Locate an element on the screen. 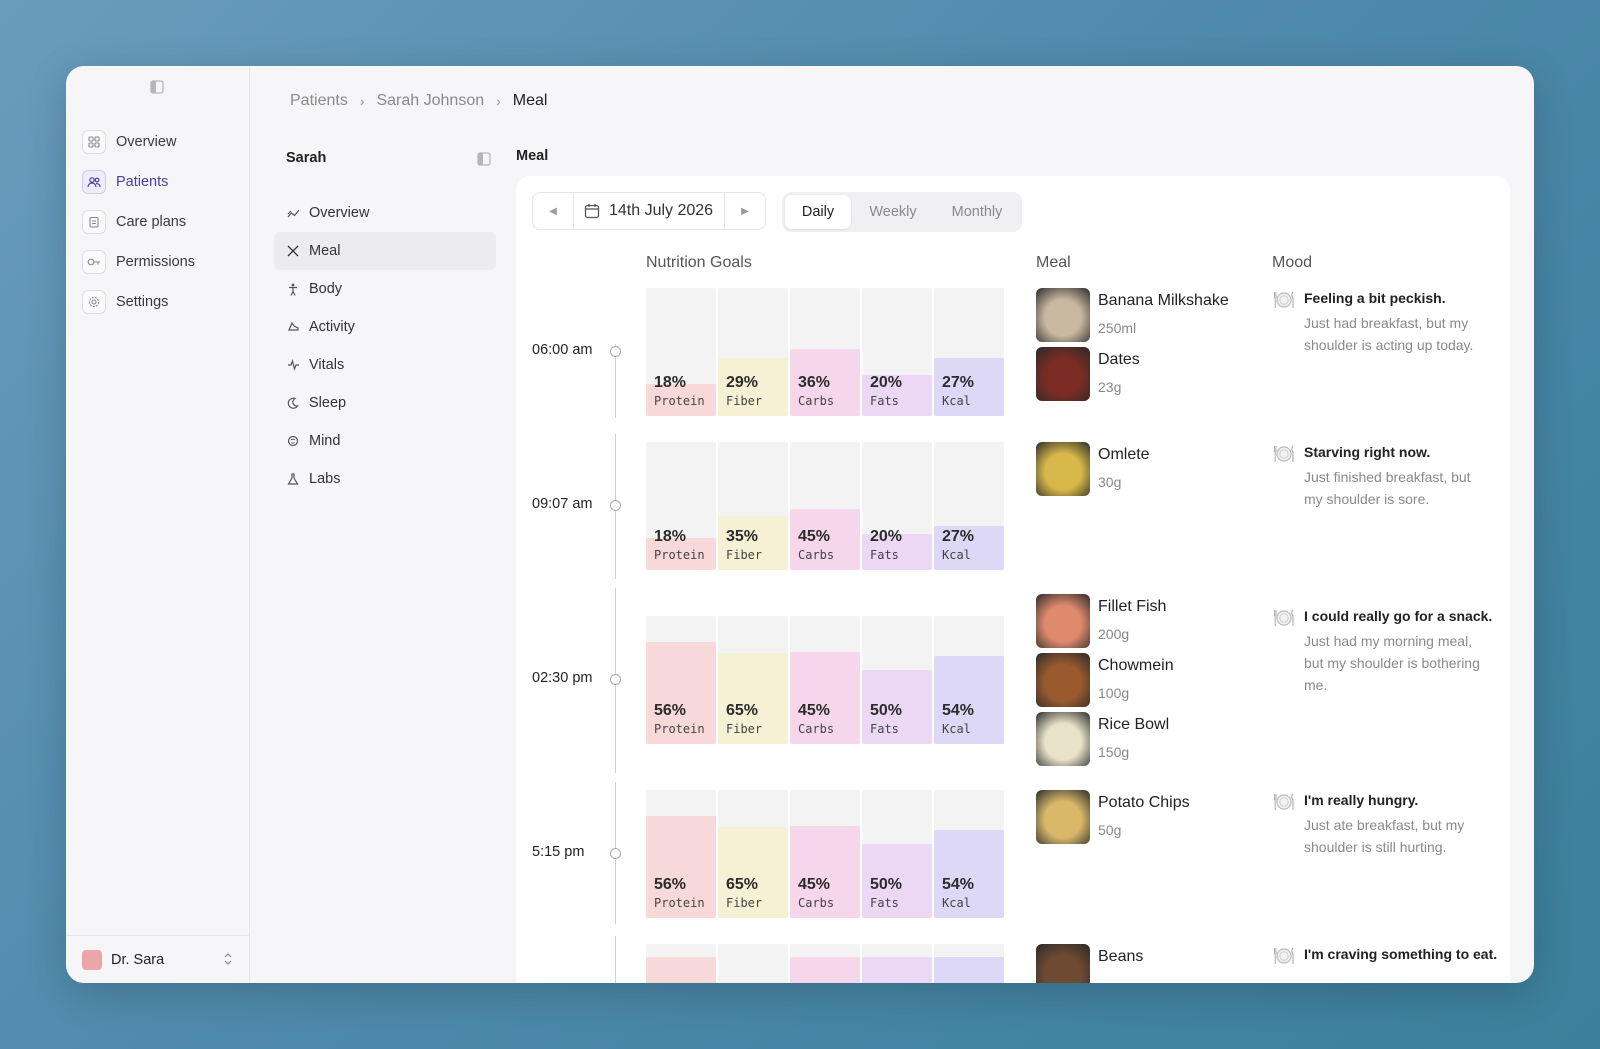 The width and height of the screenshot is (1600, 1049). prev-day-button: ◀ is located at coordinates (553, 211).